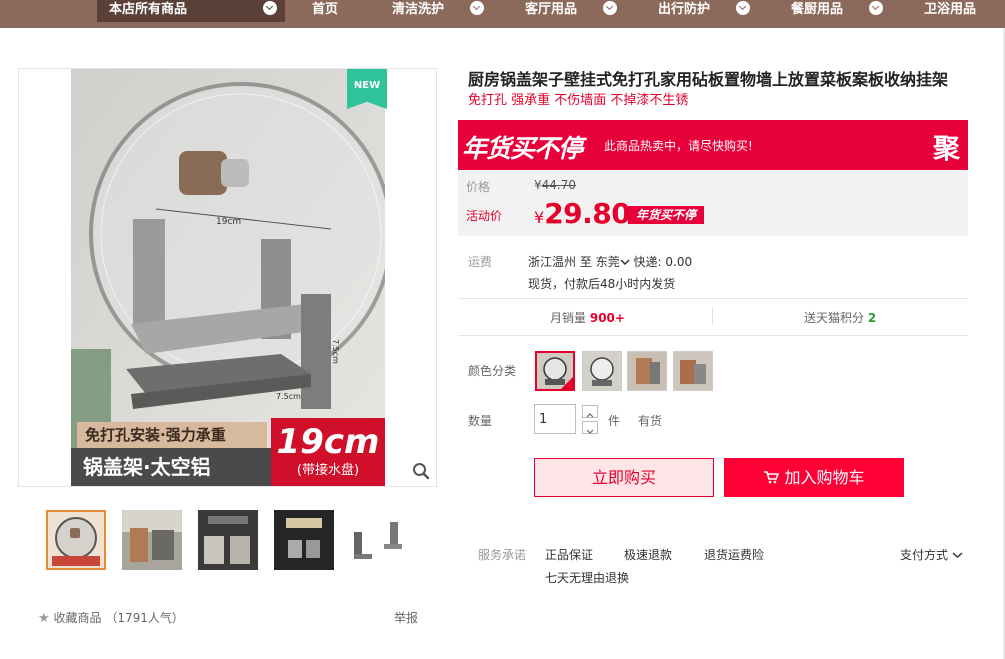  What do you see at coordinates (522, 148) in the screenshot?
I see `promo-title: 年货买不停` at bounding box center [522, 148].